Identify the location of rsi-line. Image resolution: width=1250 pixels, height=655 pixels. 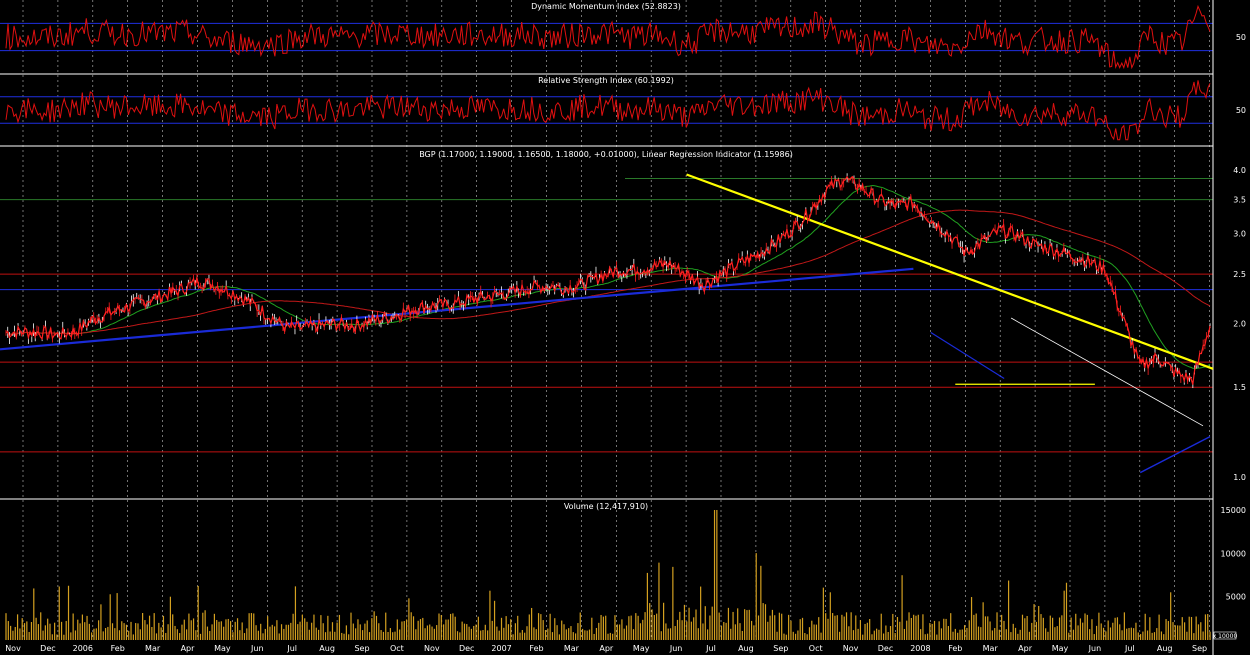
(608, 110).